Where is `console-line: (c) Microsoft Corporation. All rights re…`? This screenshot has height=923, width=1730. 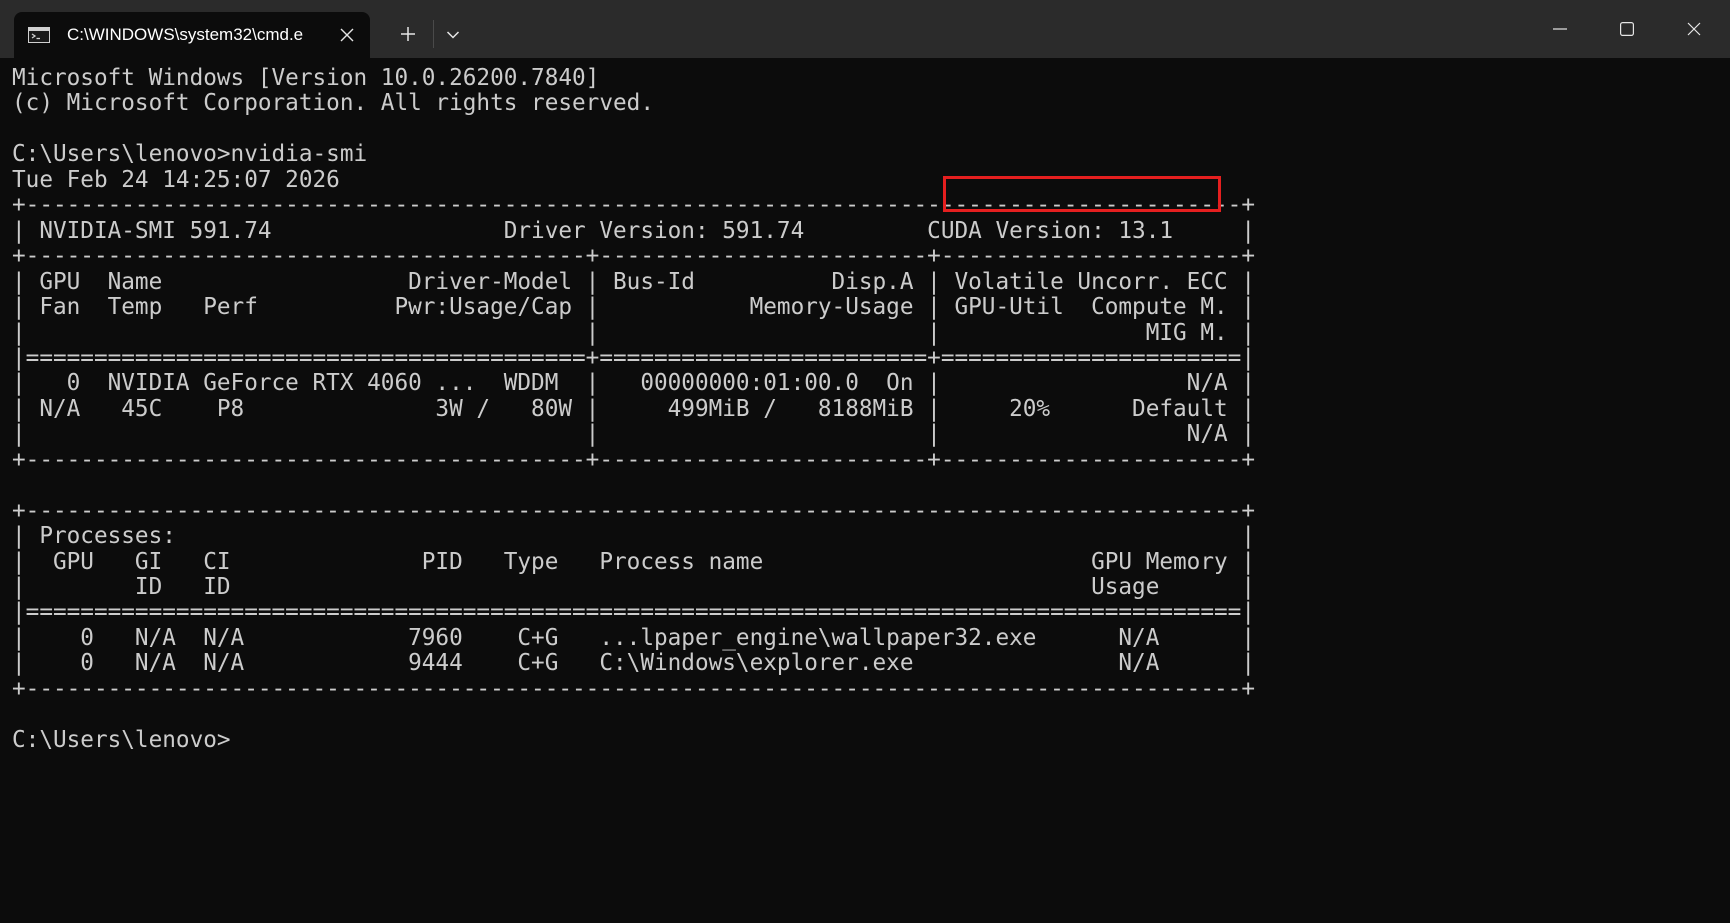
console-line: (c) Microsoft Corporation. All rights re… is located at coordinates (333, 103).